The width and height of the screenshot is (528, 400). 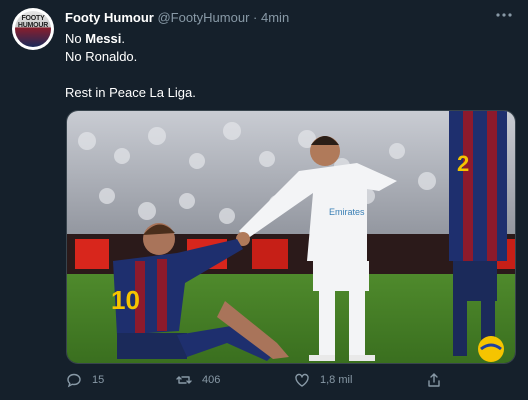 What do you see at coordinates (109, 17) in the screenshot?
I see `author-name: Footy Humour` at bounding box center [109, 17].